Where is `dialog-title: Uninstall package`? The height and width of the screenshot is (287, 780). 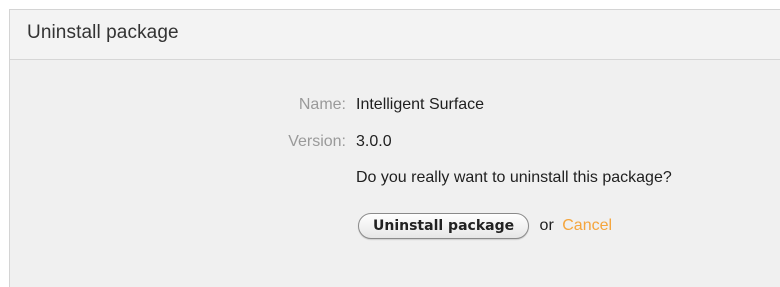 dialog-title: Uninstall package is located at coordinates (103, 32).